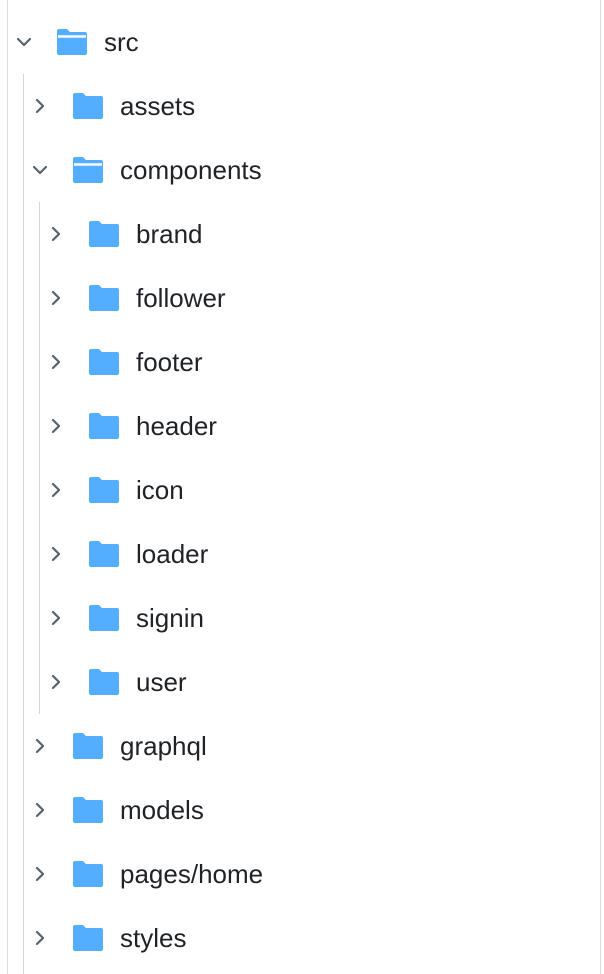 The image size is (604, 974). What do you see at coordinates (299, 554) in the screenshot?
I see `tree-item-loader: loader` at bounding box center [299, 554].